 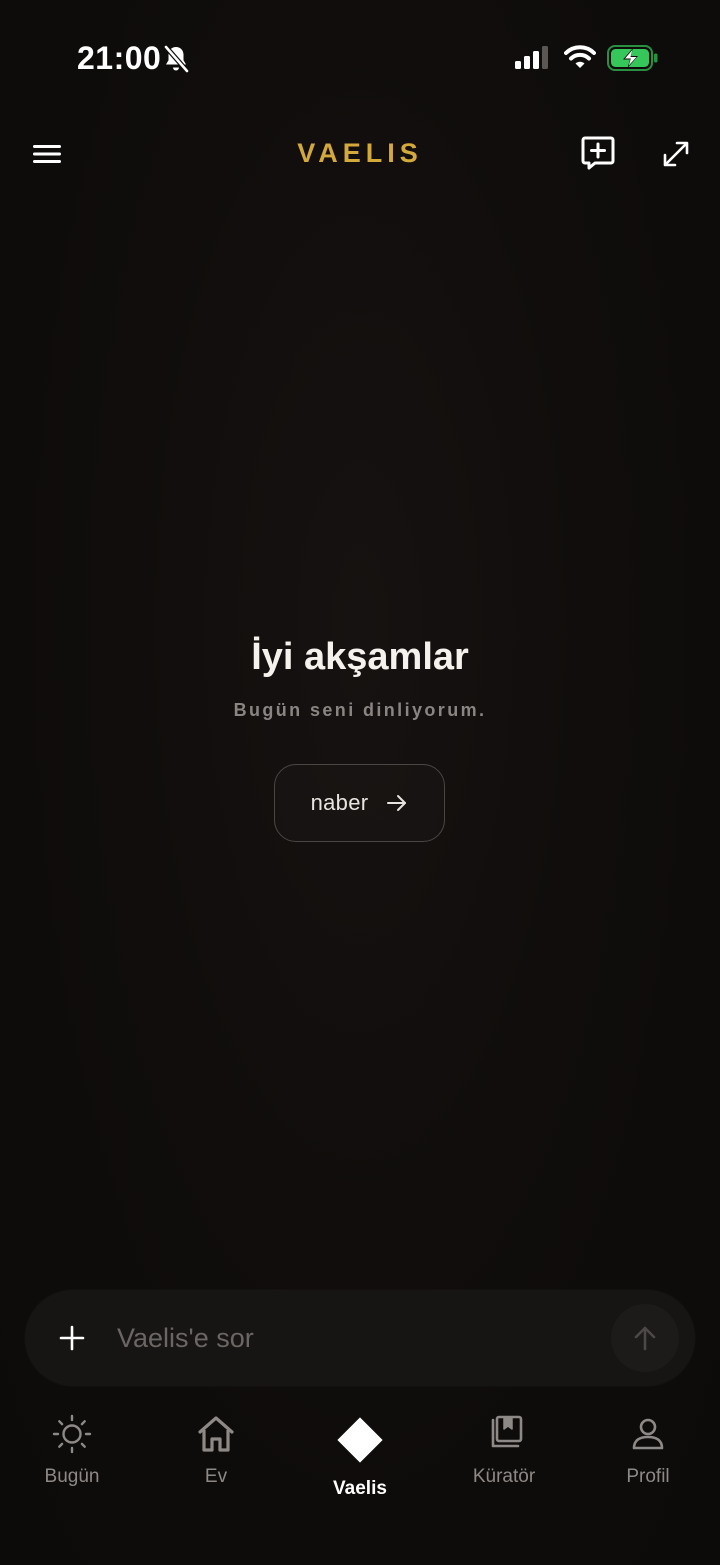 What do you see at coordinates (216, 1434) in the screenshot?
I see `home-icon` at bounding box center [216, 1434].